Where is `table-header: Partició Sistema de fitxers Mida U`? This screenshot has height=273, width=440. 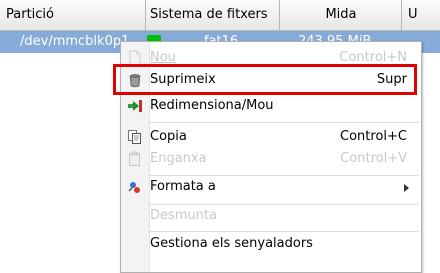 table-header: Partició Sistema de fitxers Mida U is located at coordinates (220, 15).